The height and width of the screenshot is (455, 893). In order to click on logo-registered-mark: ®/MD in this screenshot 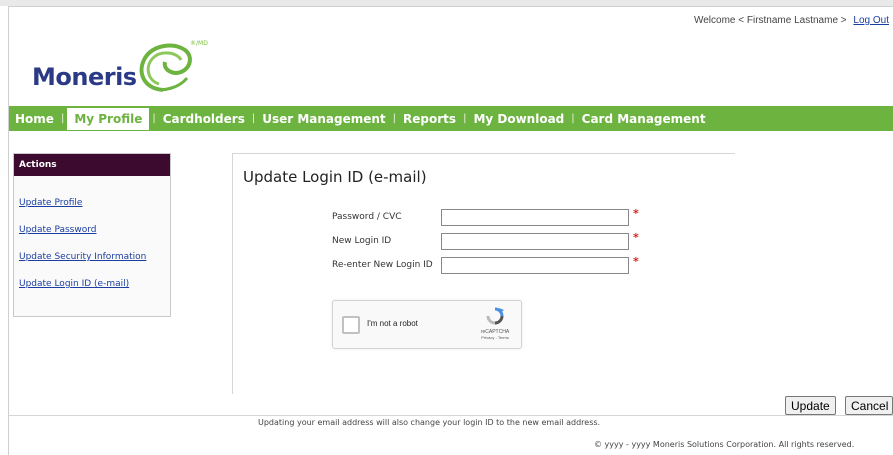, I will do `click(199, 43)`.